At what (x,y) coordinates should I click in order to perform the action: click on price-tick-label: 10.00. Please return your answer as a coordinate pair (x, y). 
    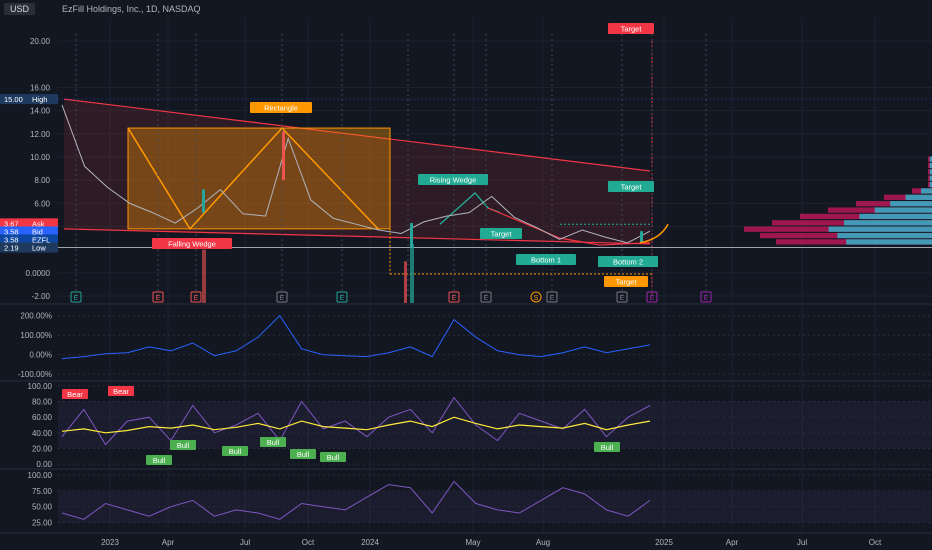
    Looking at the image, I should click on (40, 157).